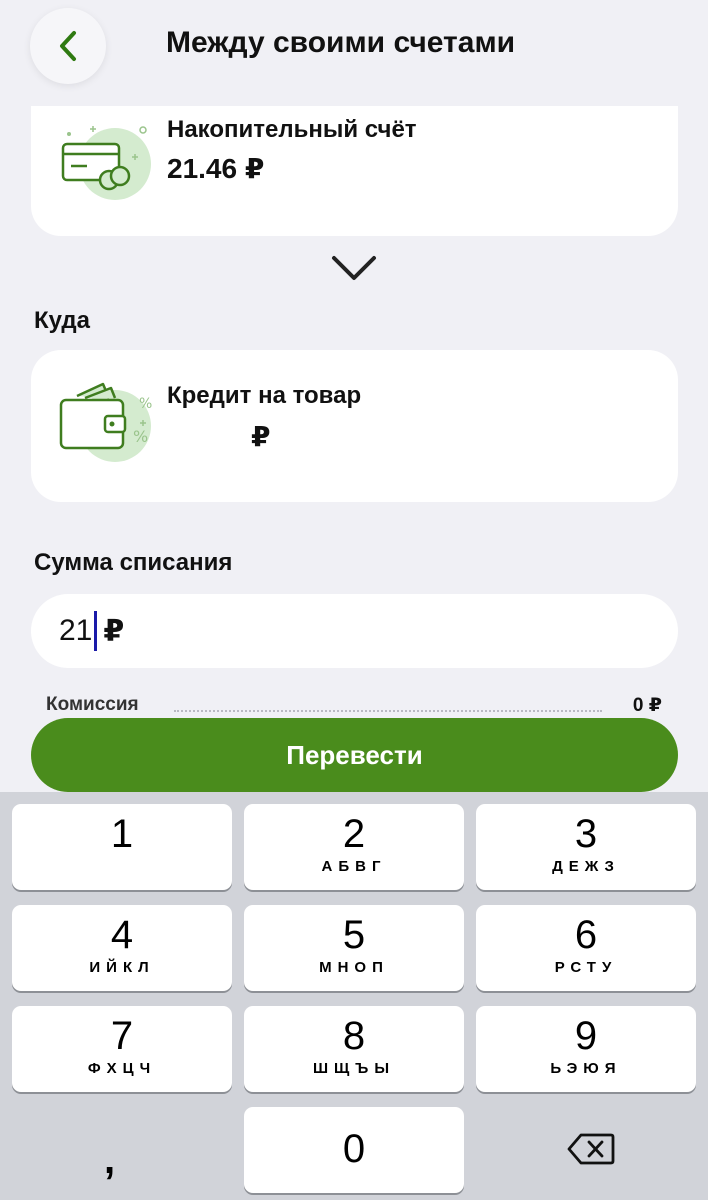  Describe the element at coordinates (586, 935) in the screenshot. I see `key-digit: 6` at that location.